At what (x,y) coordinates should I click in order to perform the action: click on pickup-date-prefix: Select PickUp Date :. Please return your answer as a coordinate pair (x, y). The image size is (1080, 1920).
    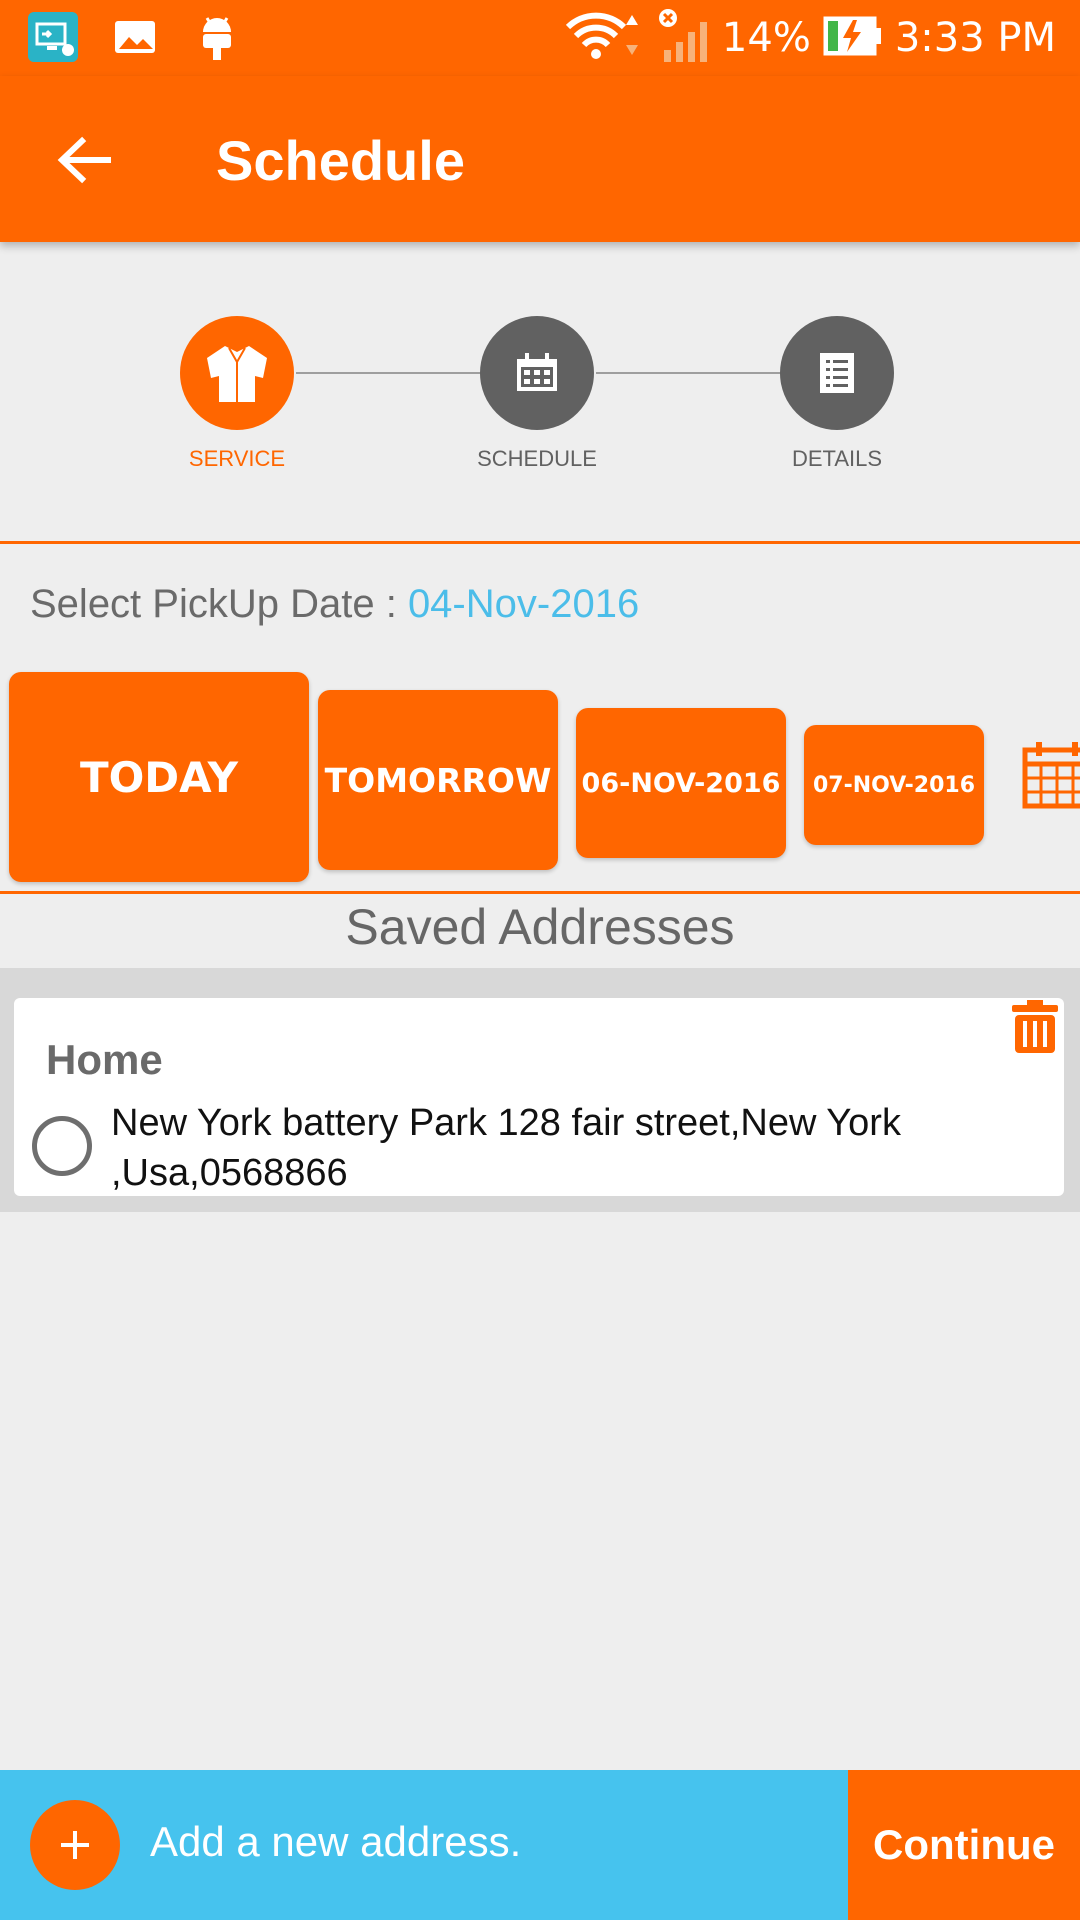
    Looking at the image, I should click on (219, 604).